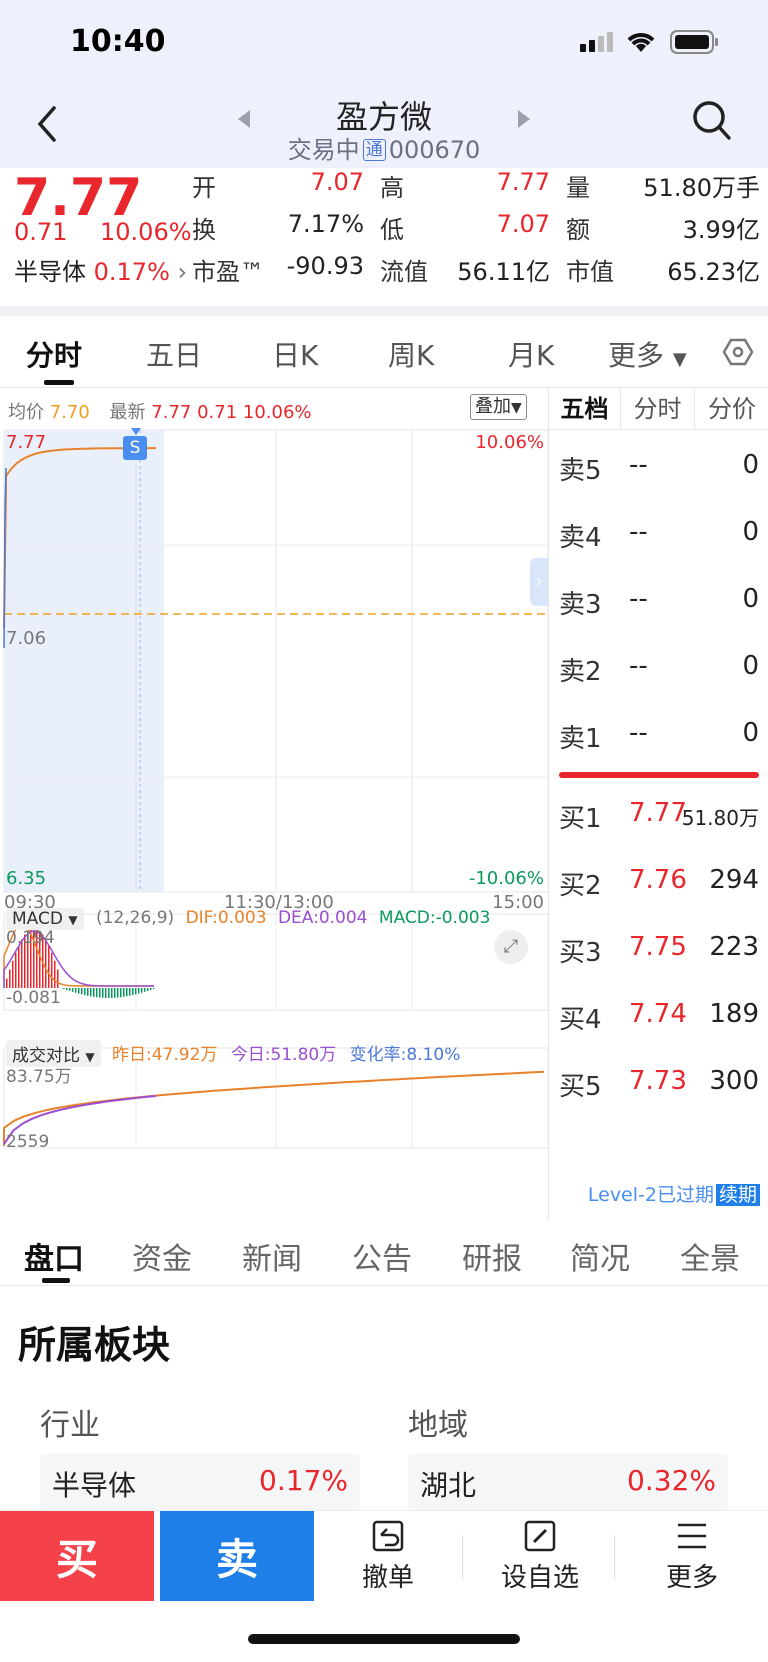  I want to click on buy-label: 买3, so click(580, 953).